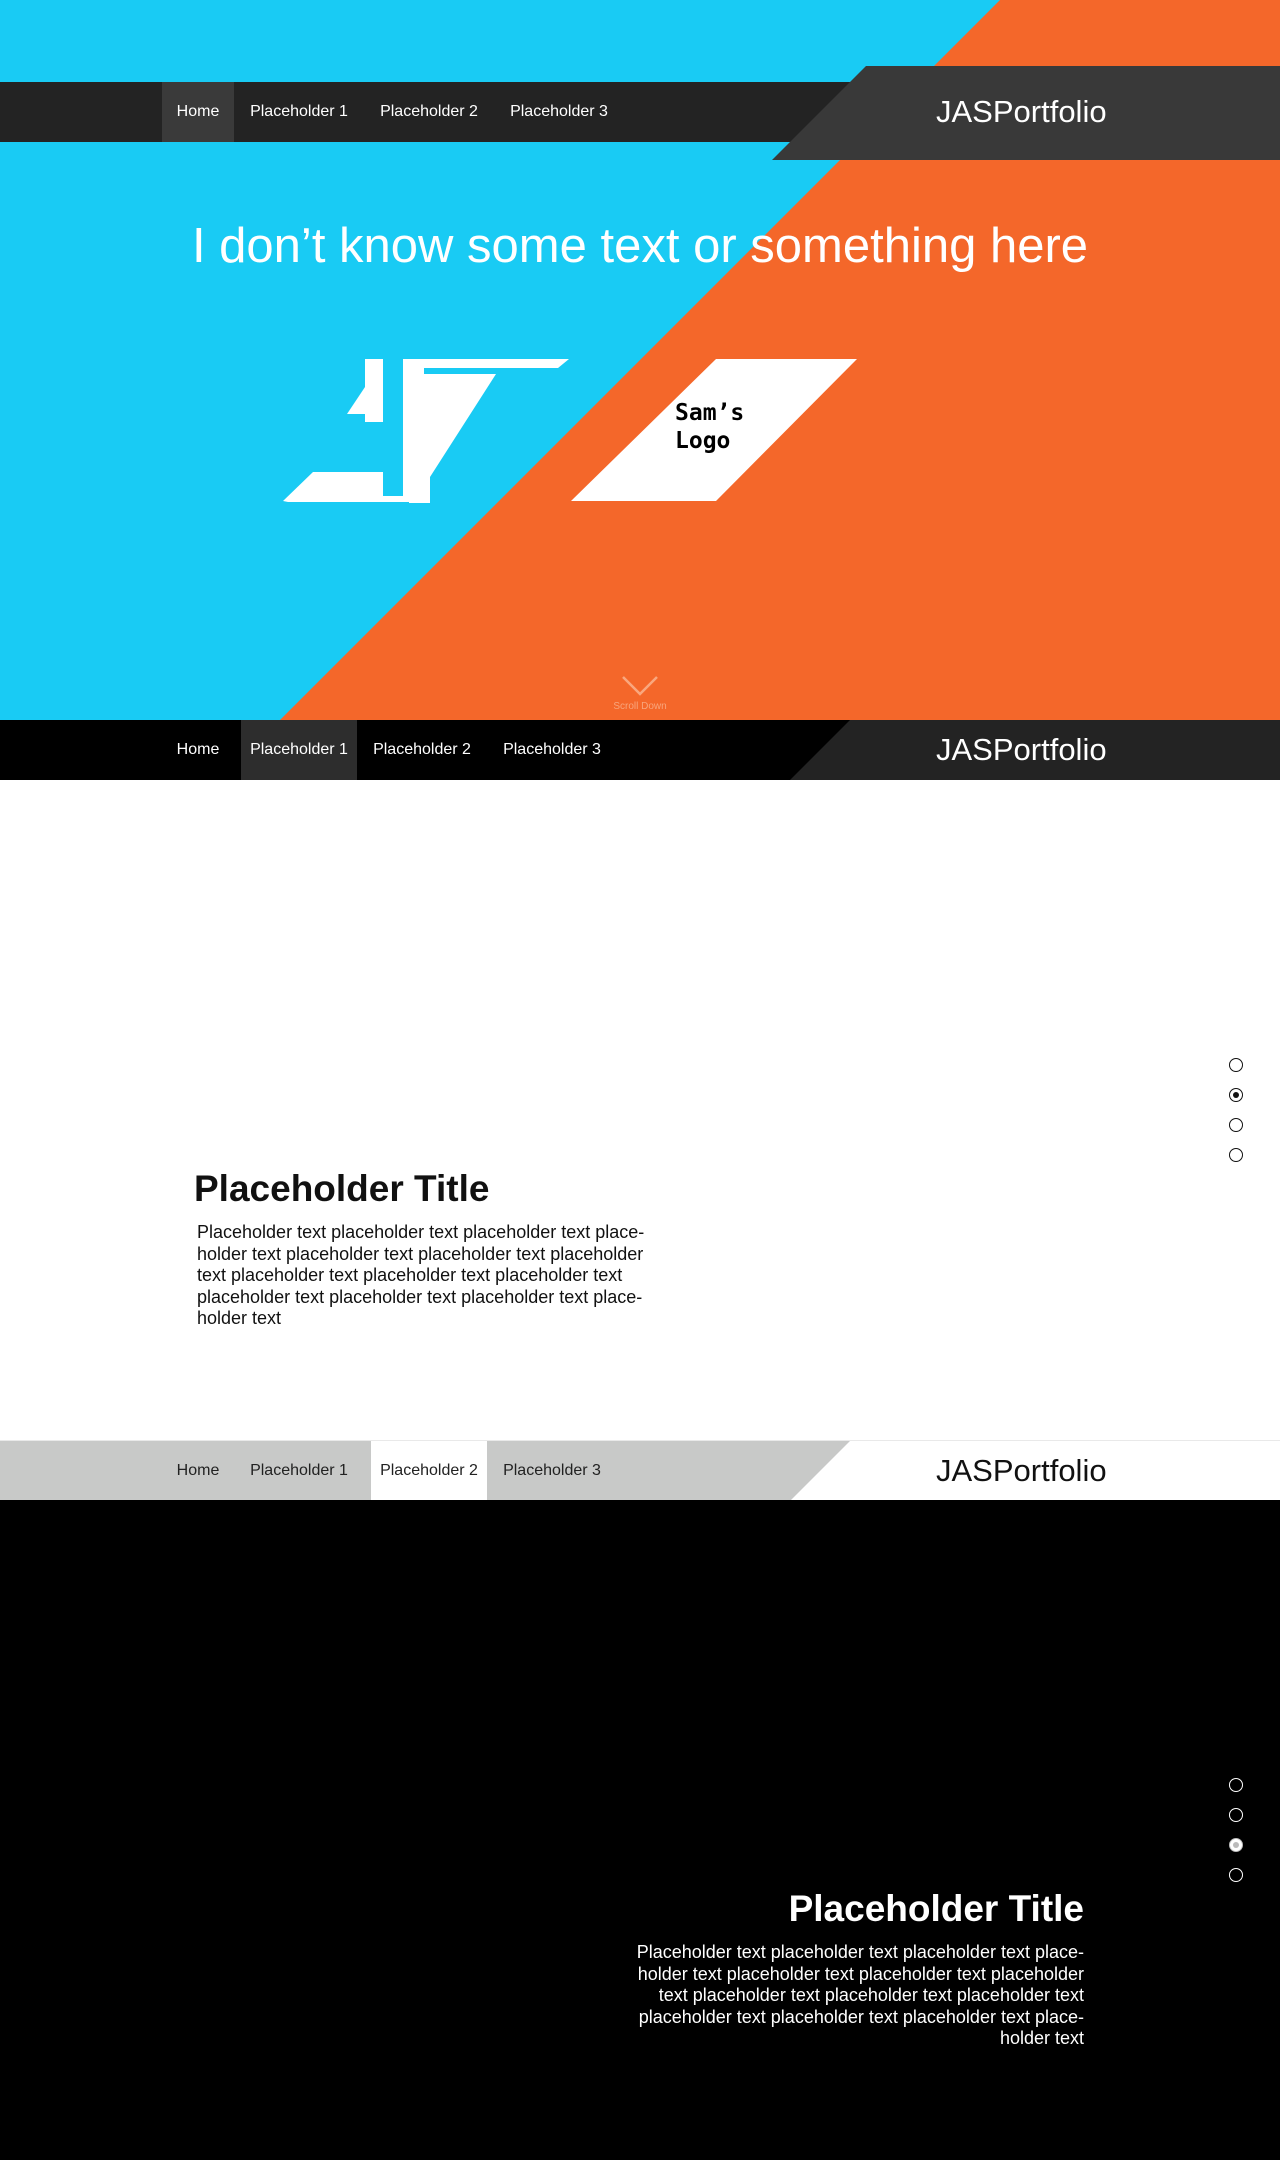 The width and height of the screenshot is (1280, 2160). Describe the element at coordinates (1236, 1095) in the screenshot. I see `pagination-dot-2-active` at that location.